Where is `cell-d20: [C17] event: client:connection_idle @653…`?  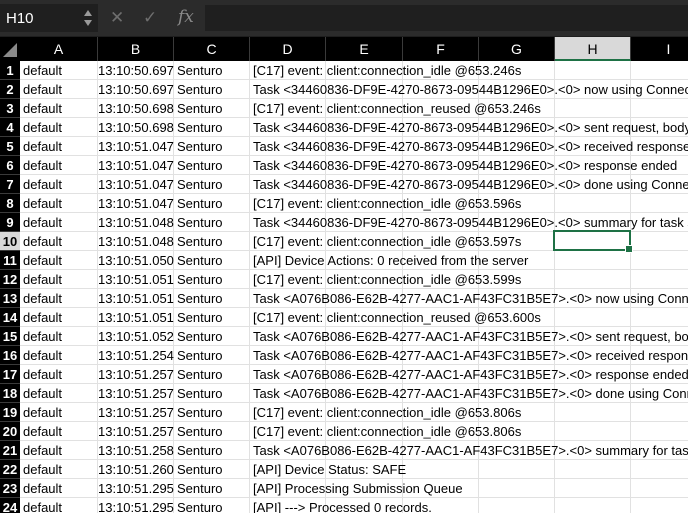 cell-d20: [C17] event: client:connection_idle @653… is located at coordinates (469, 431).